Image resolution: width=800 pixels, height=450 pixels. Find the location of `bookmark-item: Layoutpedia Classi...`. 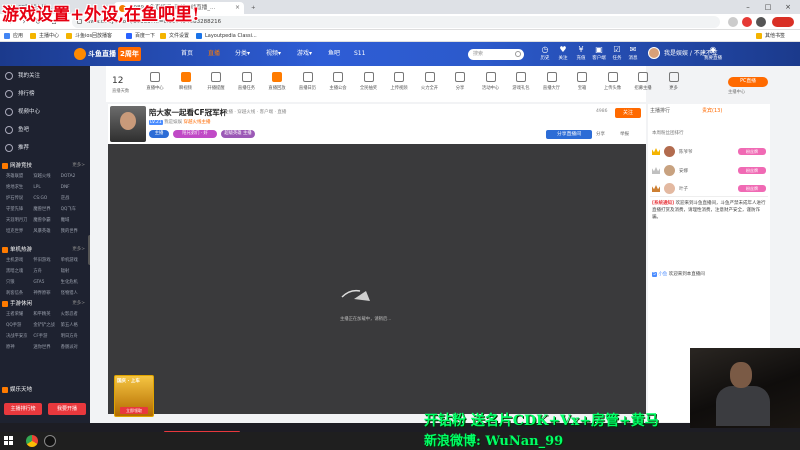

bookmark-item: Layoutpedia Classi... is located at coordinates (226, 36).